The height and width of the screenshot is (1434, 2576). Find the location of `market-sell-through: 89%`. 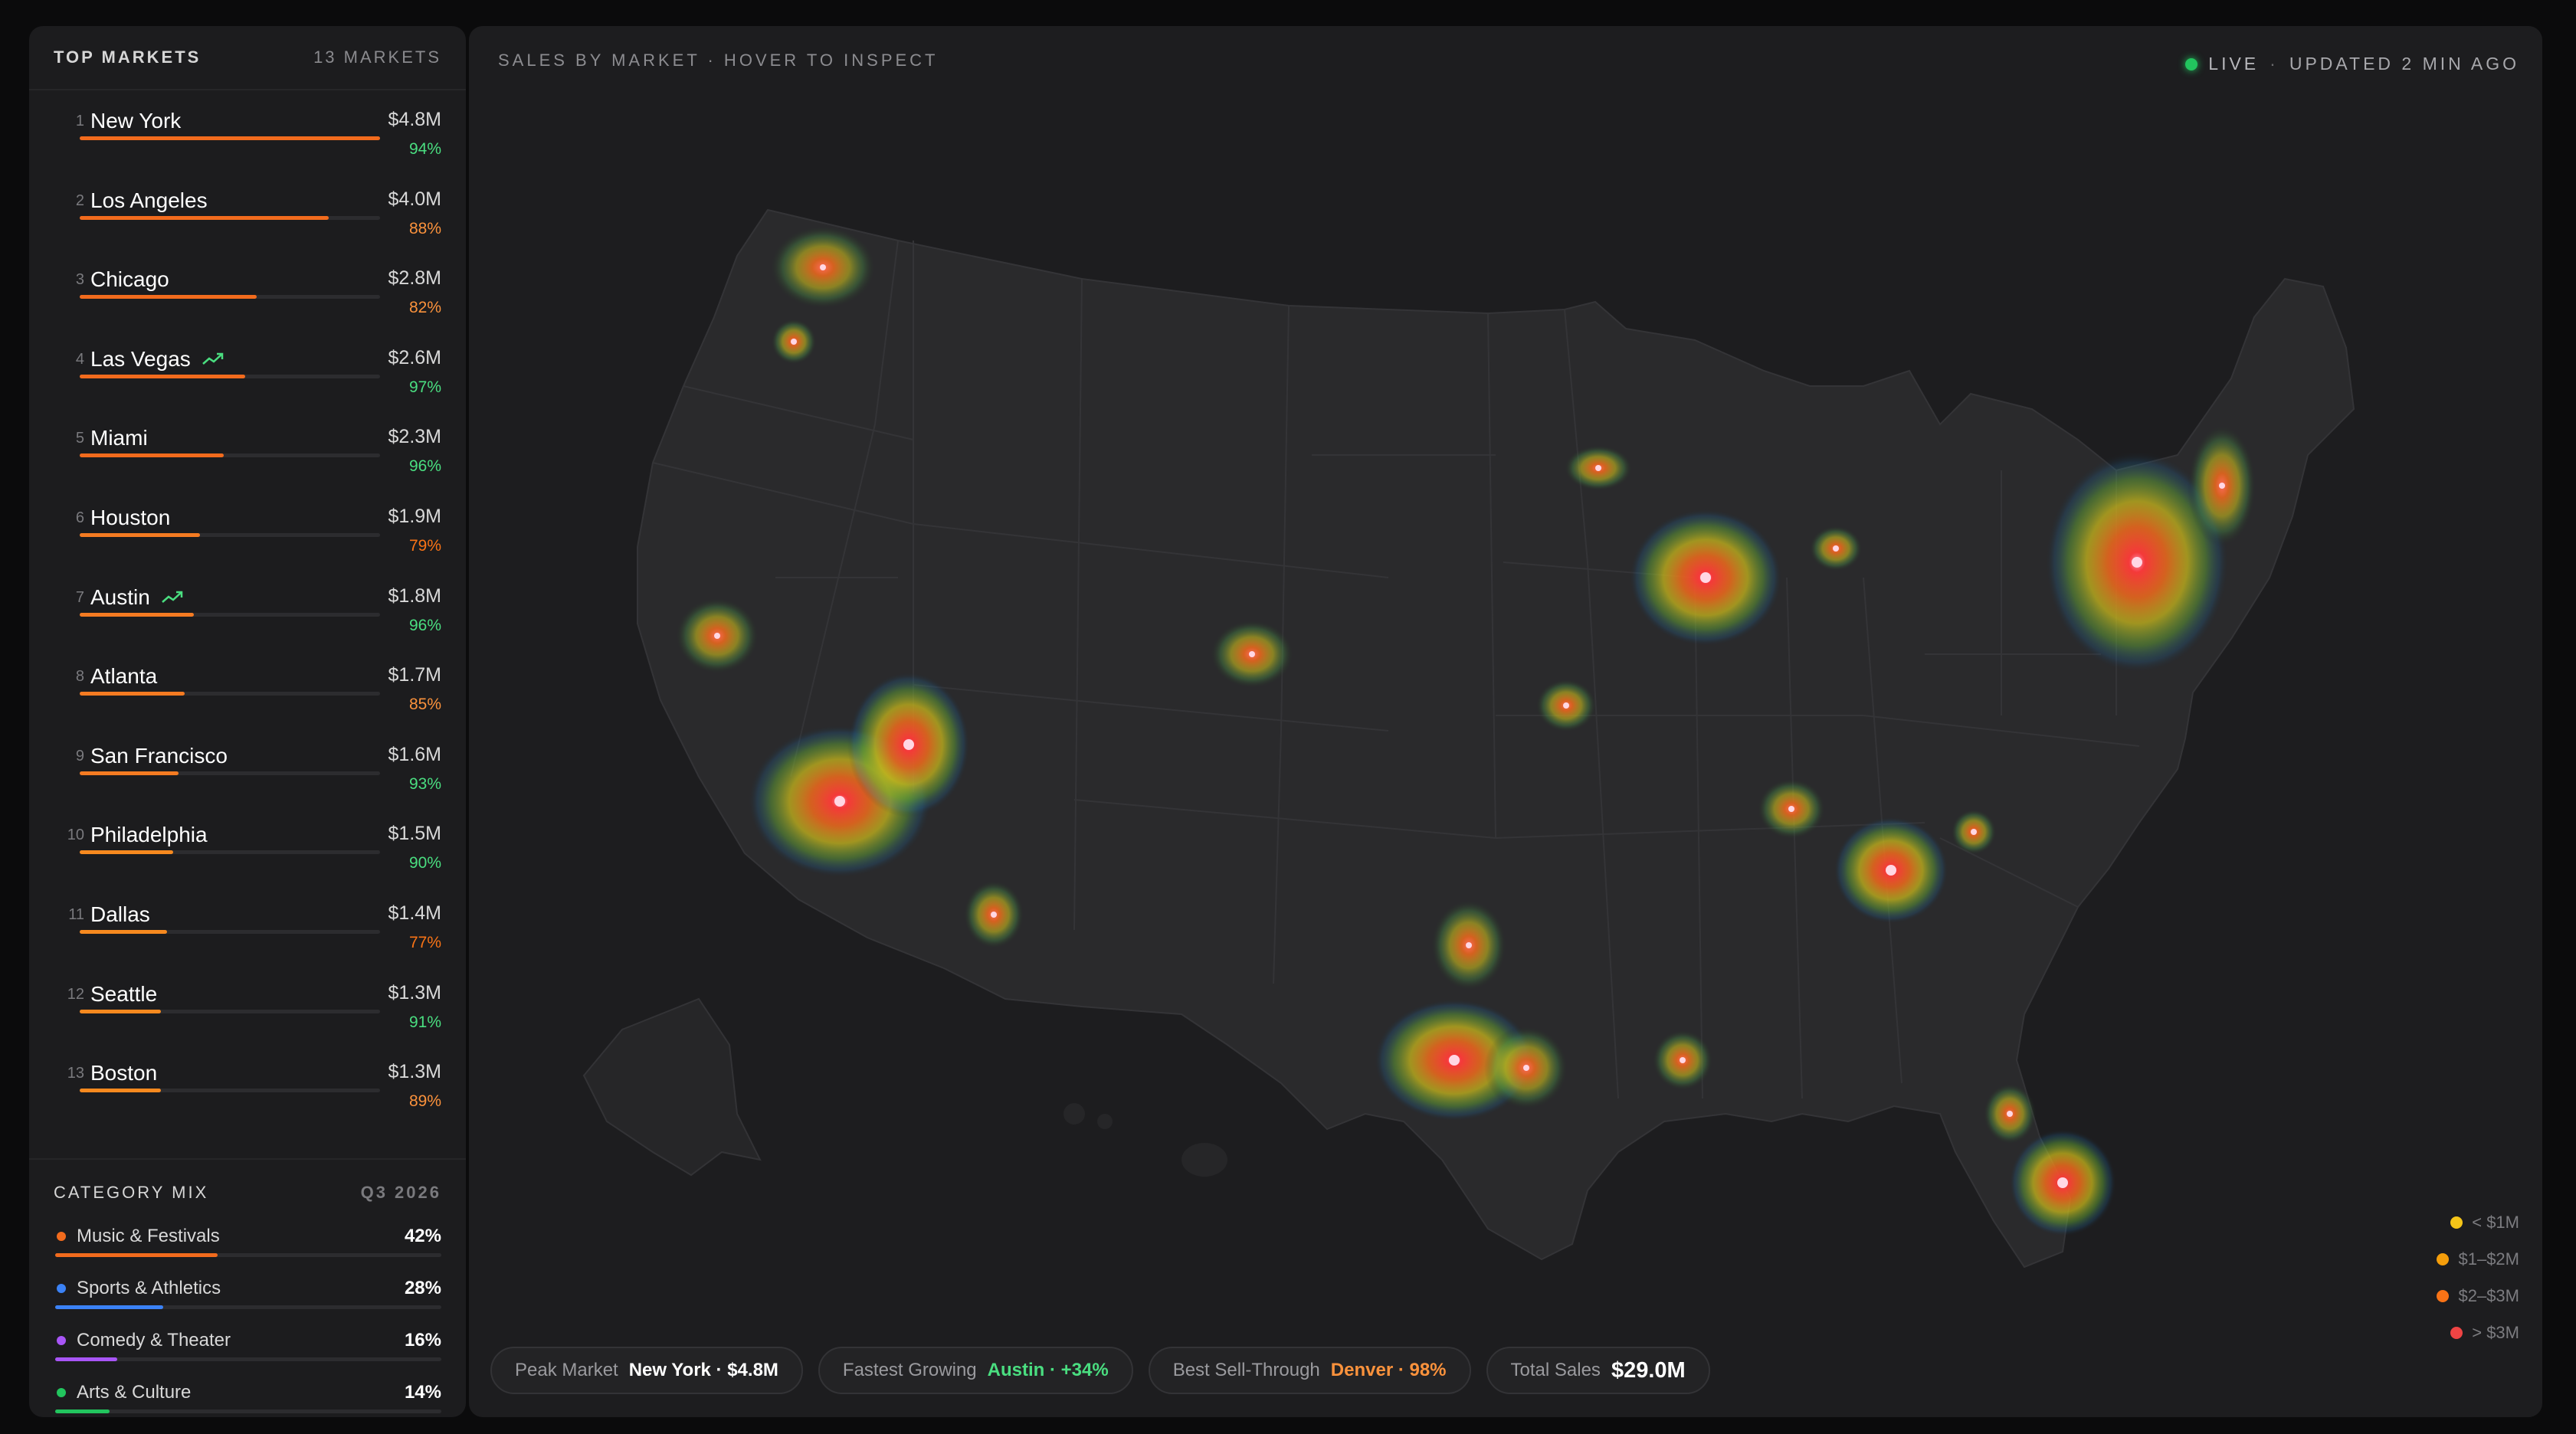

market-sell-through: 89% is located at coordinates (425, 1101).